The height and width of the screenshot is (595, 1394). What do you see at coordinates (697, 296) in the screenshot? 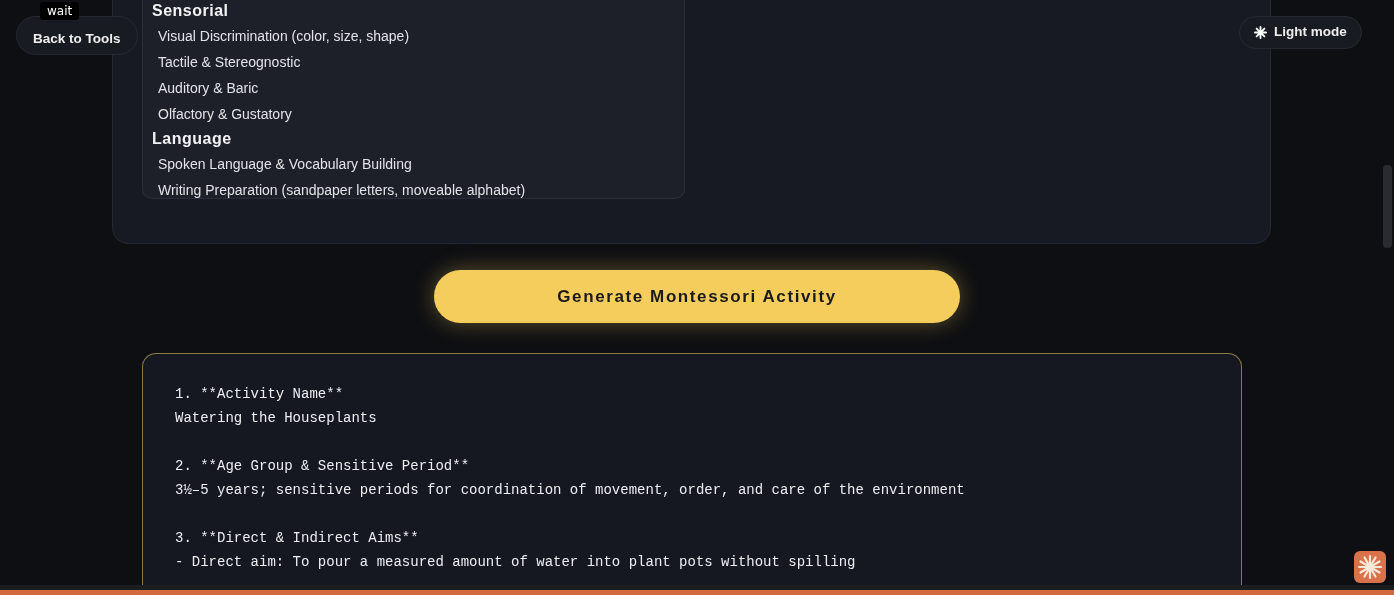
I see `generate-button: Generate Montessori Activity` at bounding box center [697, 296].